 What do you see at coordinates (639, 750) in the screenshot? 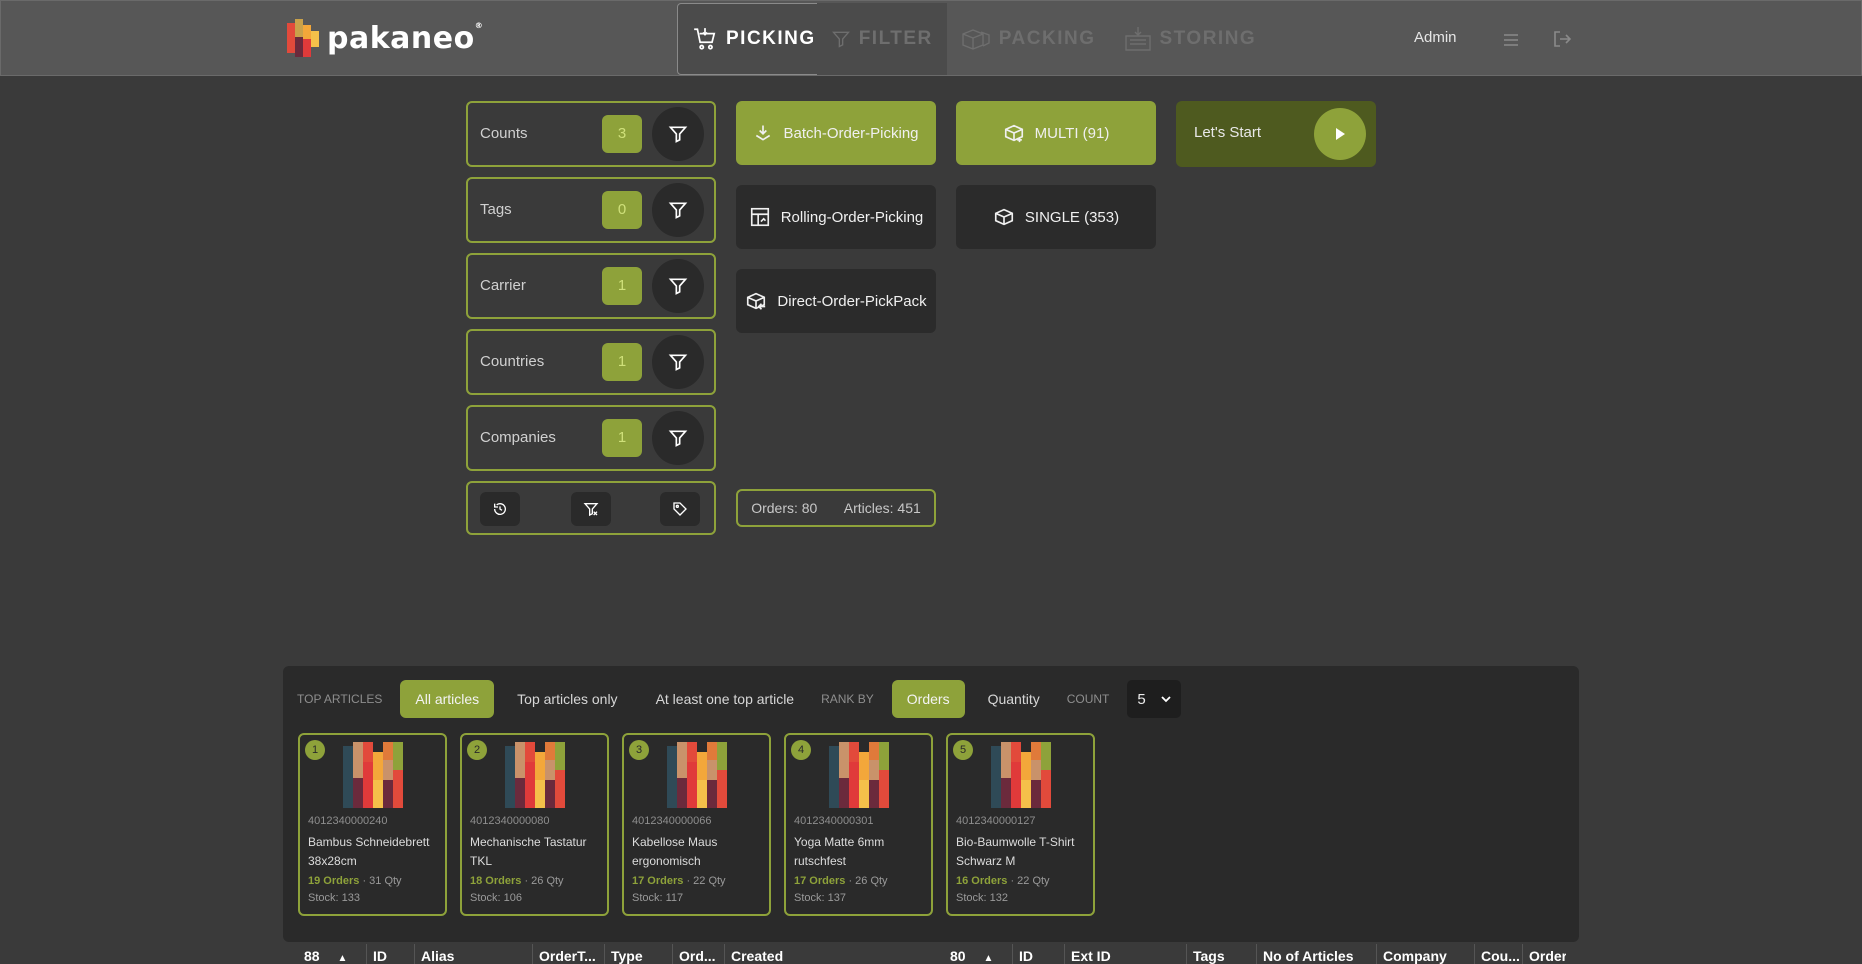
I see `rank-badge: 3` at bounding box center [639, 750].